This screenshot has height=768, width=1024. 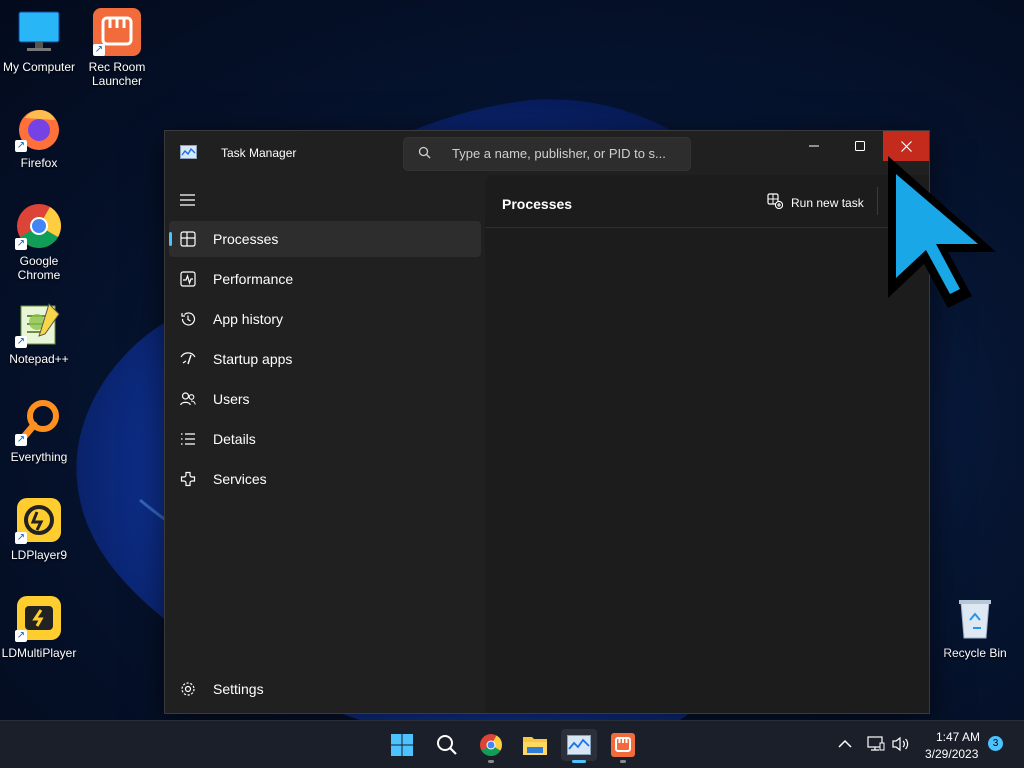 I want to click on taskbar-file-explorer-button, so click(x=535, y=745).